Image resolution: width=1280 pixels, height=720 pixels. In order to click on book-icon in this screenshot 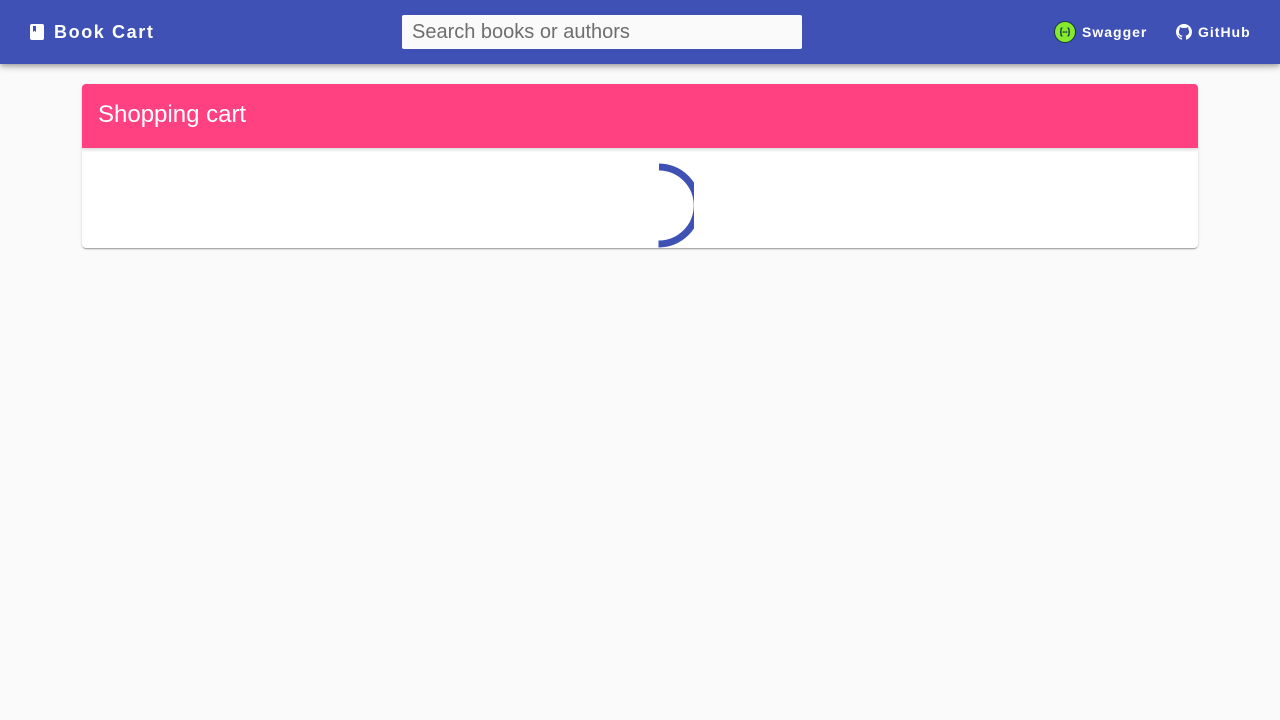, I will do `click(37, 32)`.